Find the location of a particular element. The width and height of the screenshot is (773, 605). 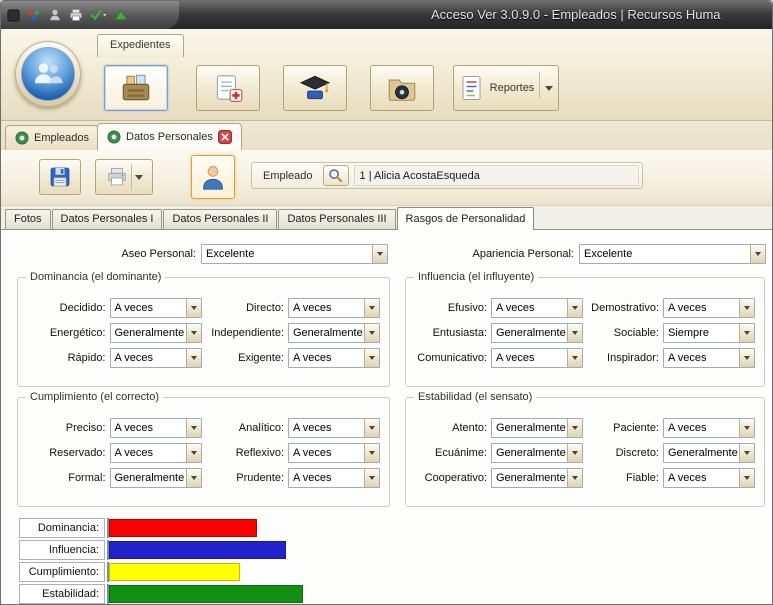

combobox-energético: Generalmente is located at coordinates (155, 333).